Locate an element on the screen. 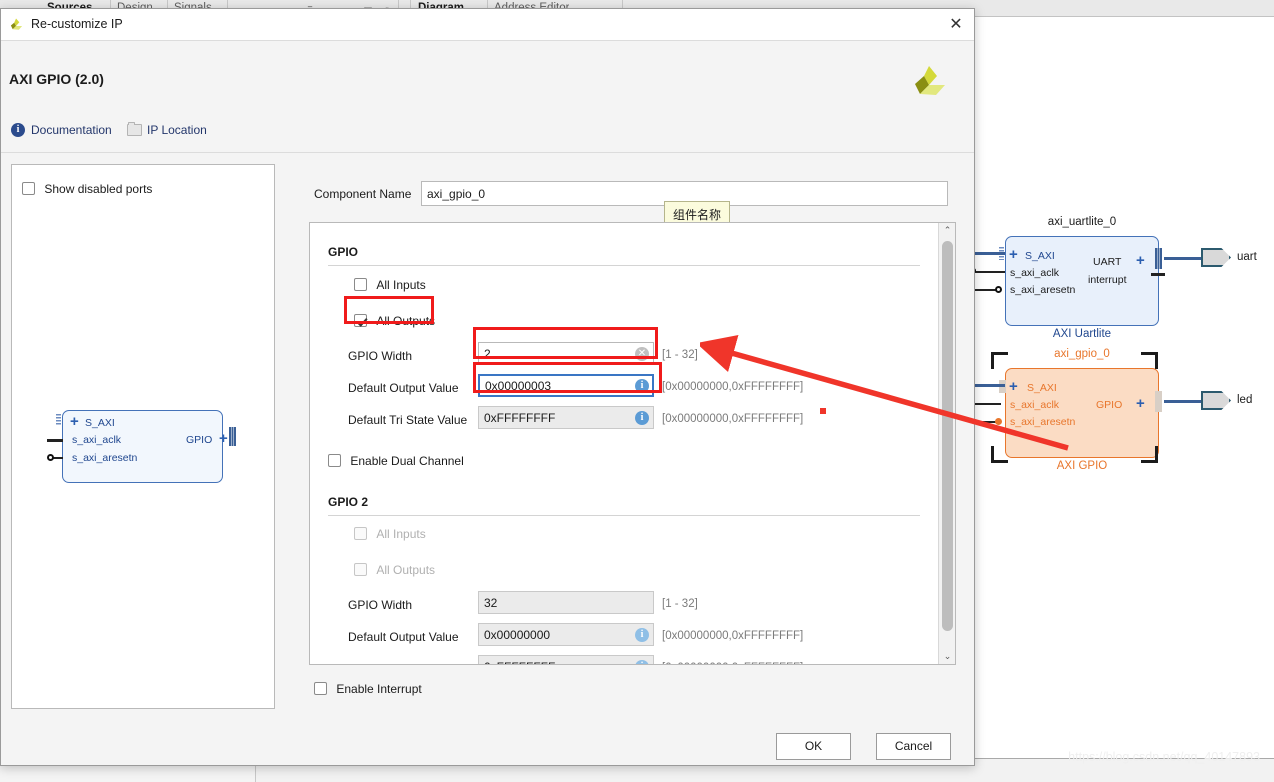 Image resolution: width=1274 pixels, height=782 pixels. preview-port-gpio: GPIO is located at coordinates (199, 440).